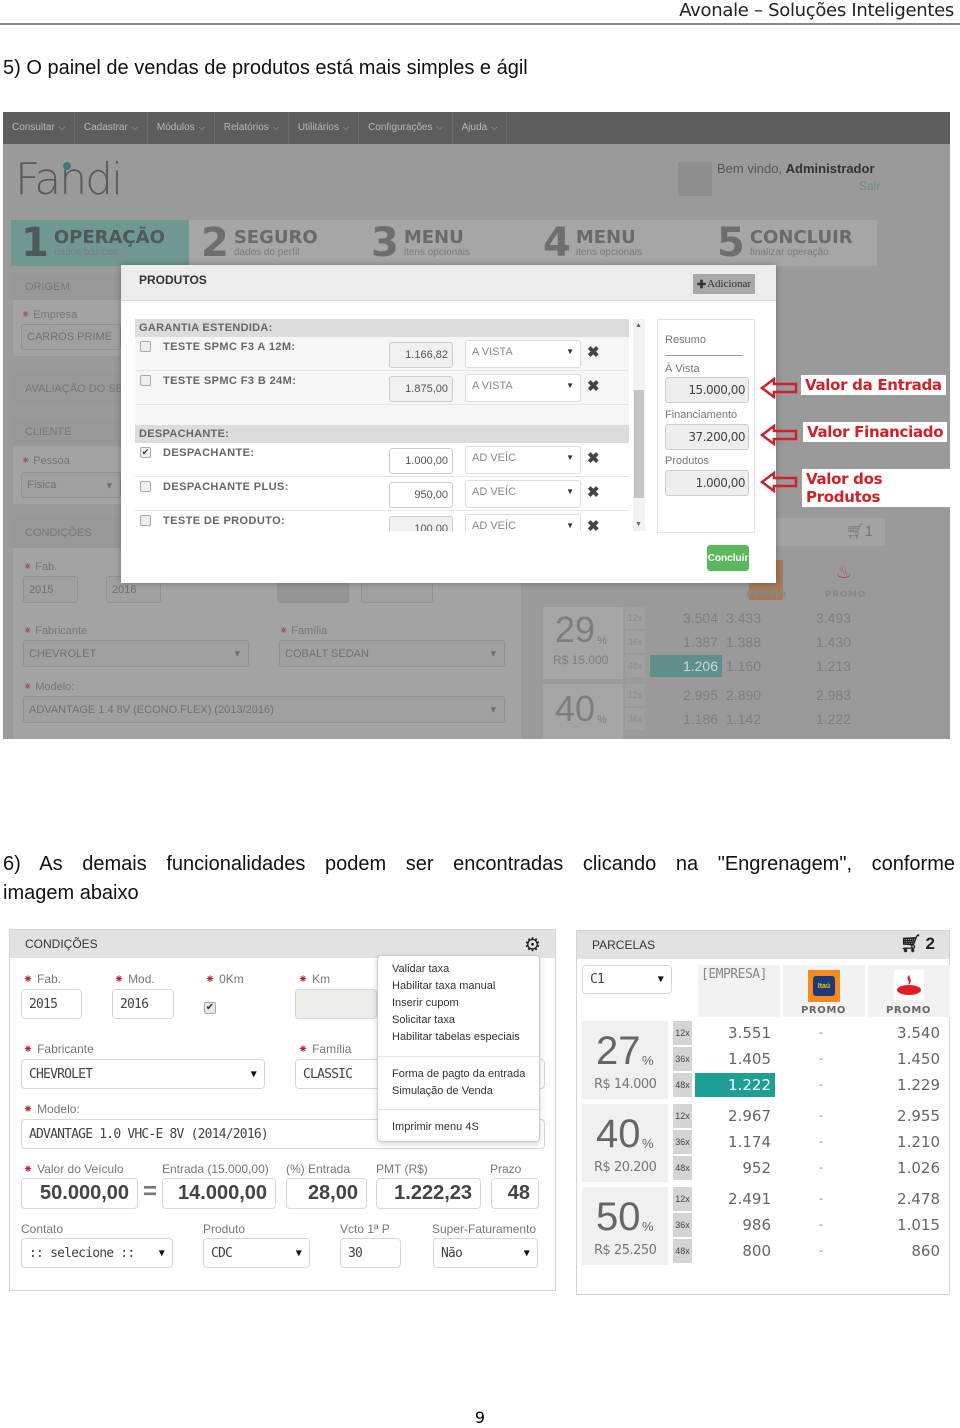 The width and height of the screenshot is (960, 1428). I want to click on installment-value: 3.493, so click(820, 618).